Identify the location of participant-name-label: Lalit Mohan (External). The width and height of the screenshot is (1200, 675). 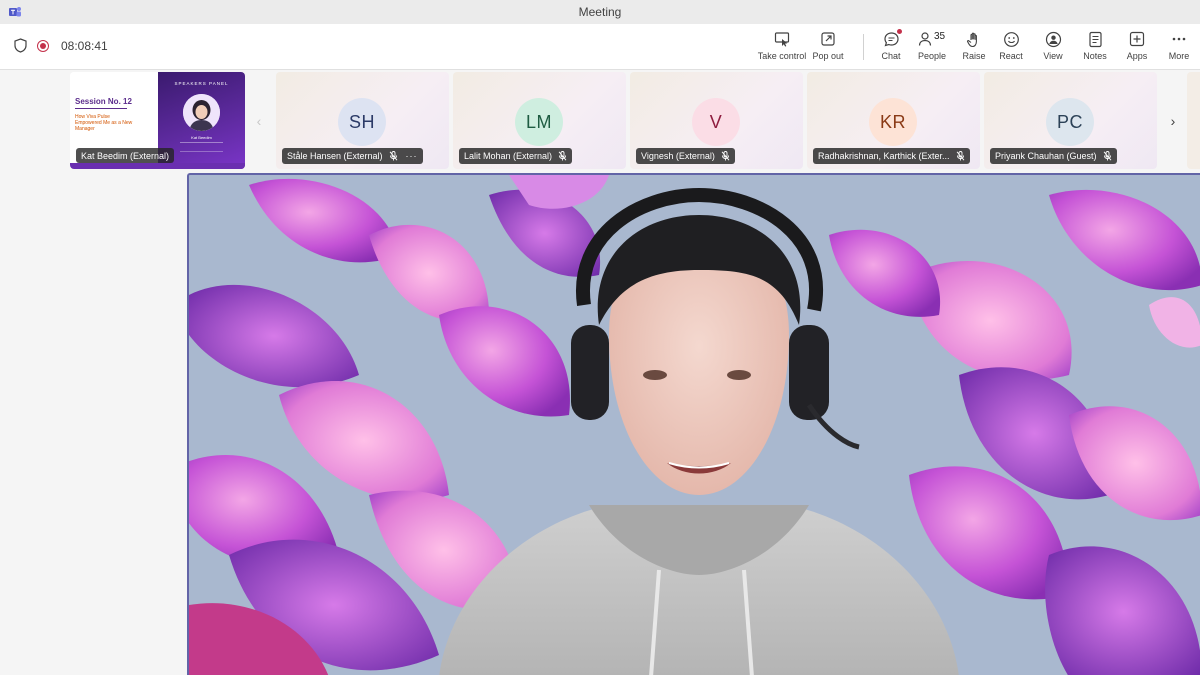
(516, 156).